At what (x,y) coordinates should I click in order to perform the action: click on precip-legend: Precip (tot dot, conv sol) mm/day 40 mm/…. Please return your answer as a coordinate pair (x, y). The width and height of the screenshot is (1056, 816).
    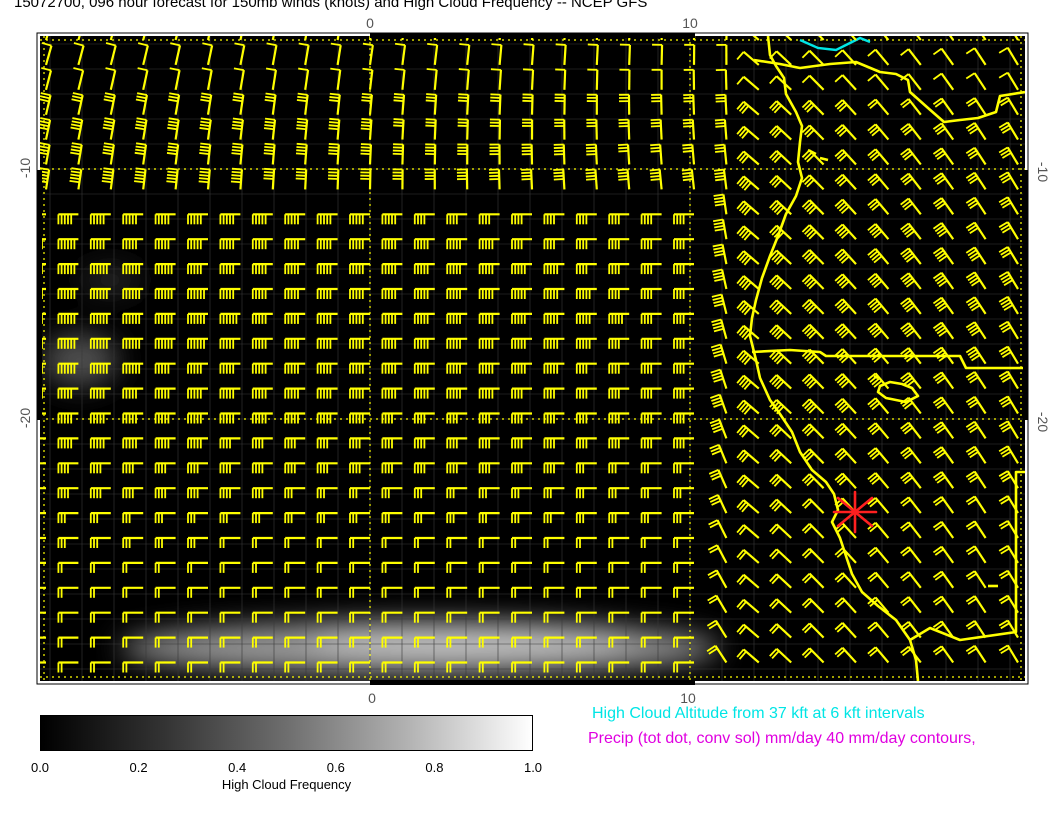
    Looking at the image, I should click on (782, 738).